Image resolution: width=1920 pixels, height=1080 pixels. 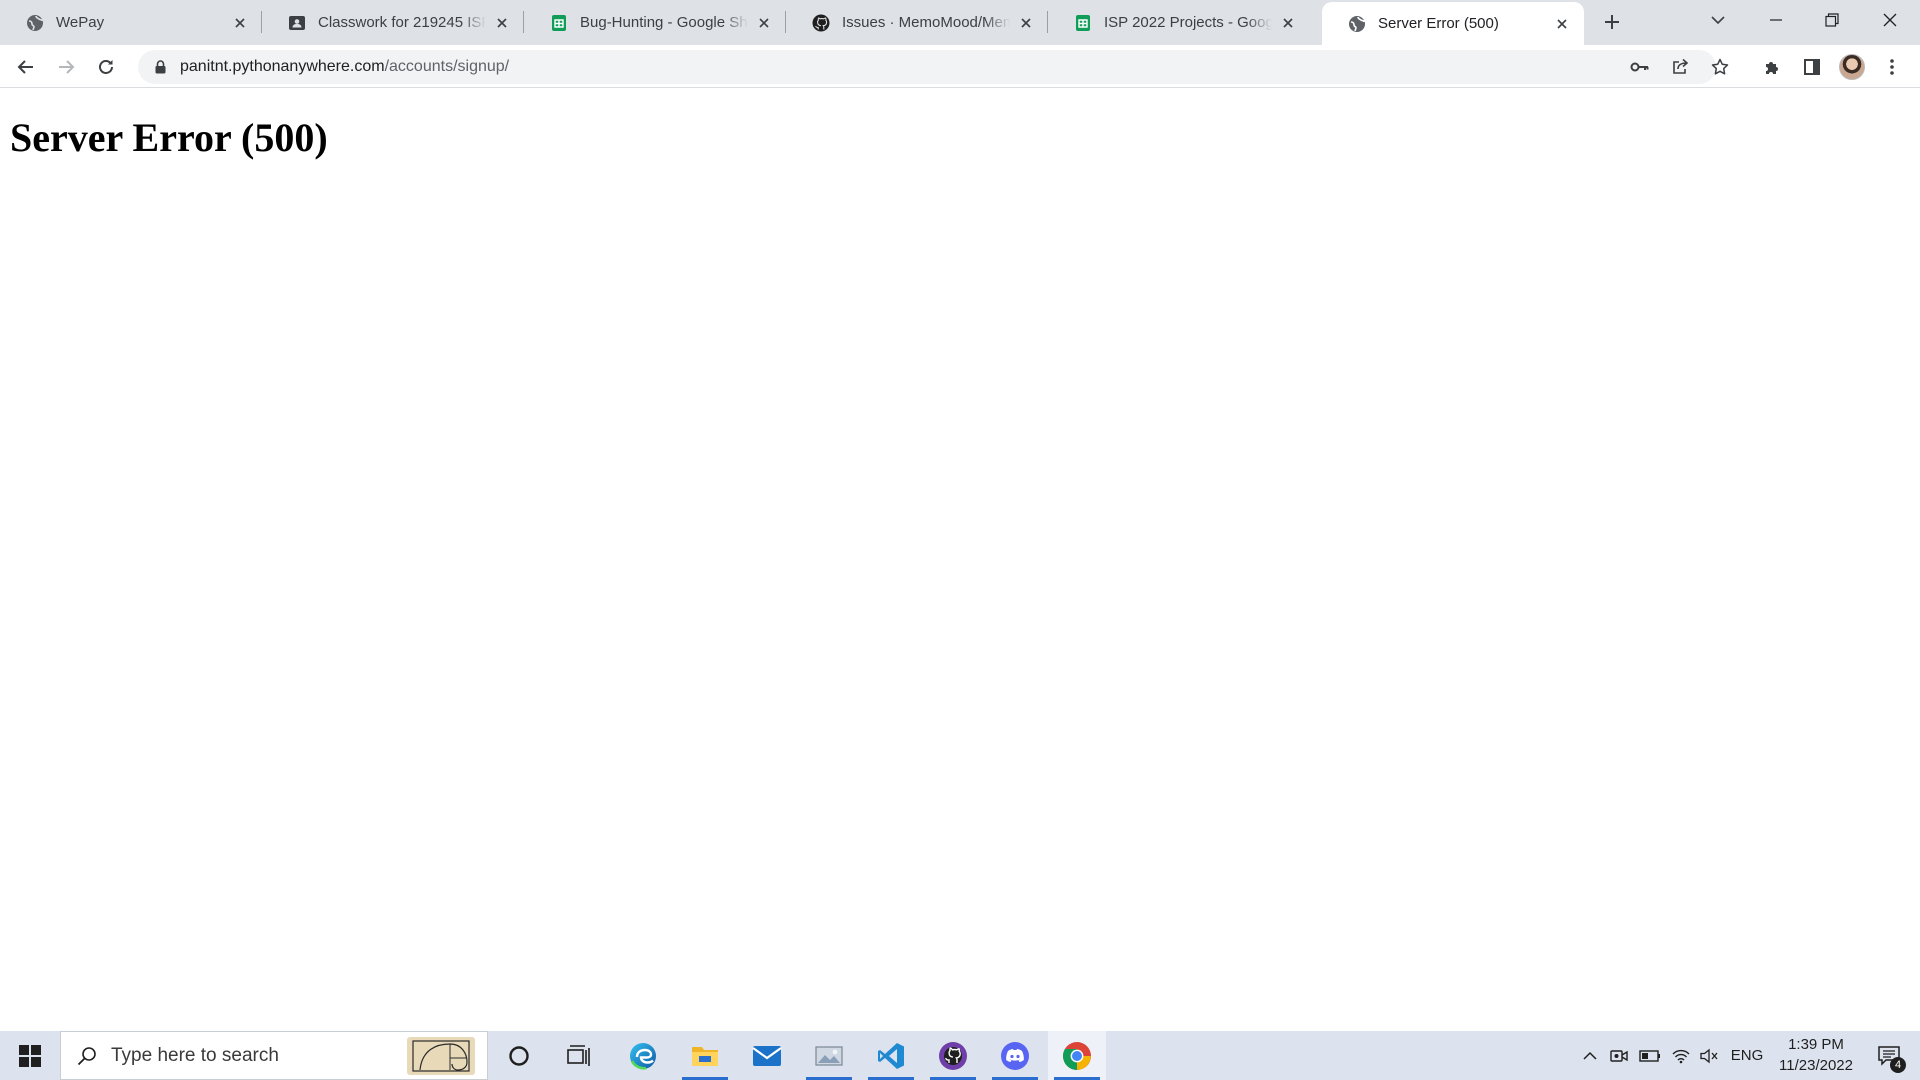 I want to click on lock-icon, so click(x=160, y=67).